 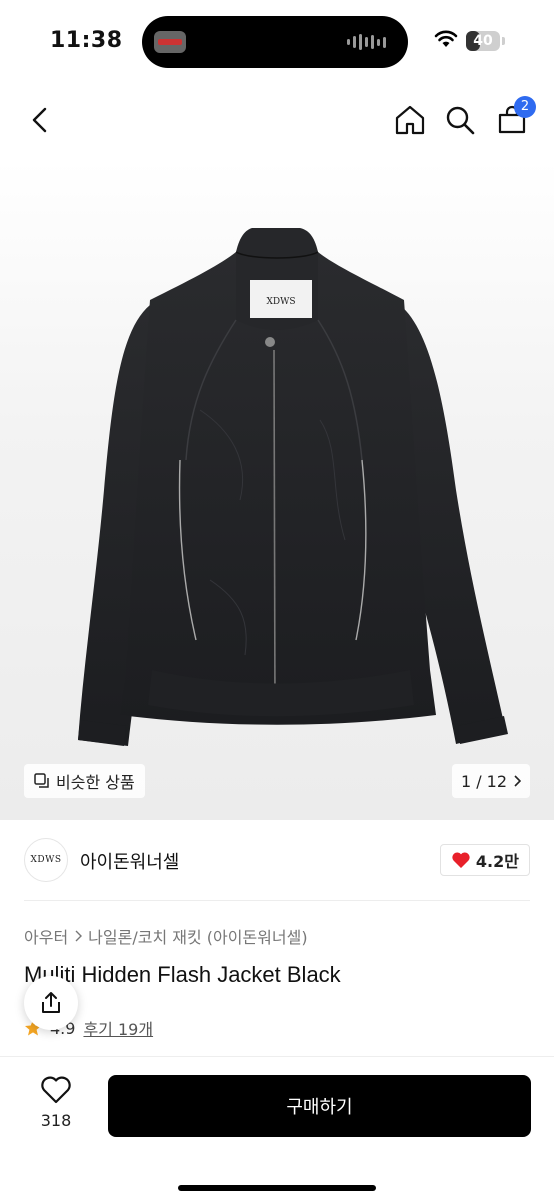 What do you see at coordinates (525, 107) in the screenshot?
I see `cart-count-badge: 2` at bounding box center [525, 107].